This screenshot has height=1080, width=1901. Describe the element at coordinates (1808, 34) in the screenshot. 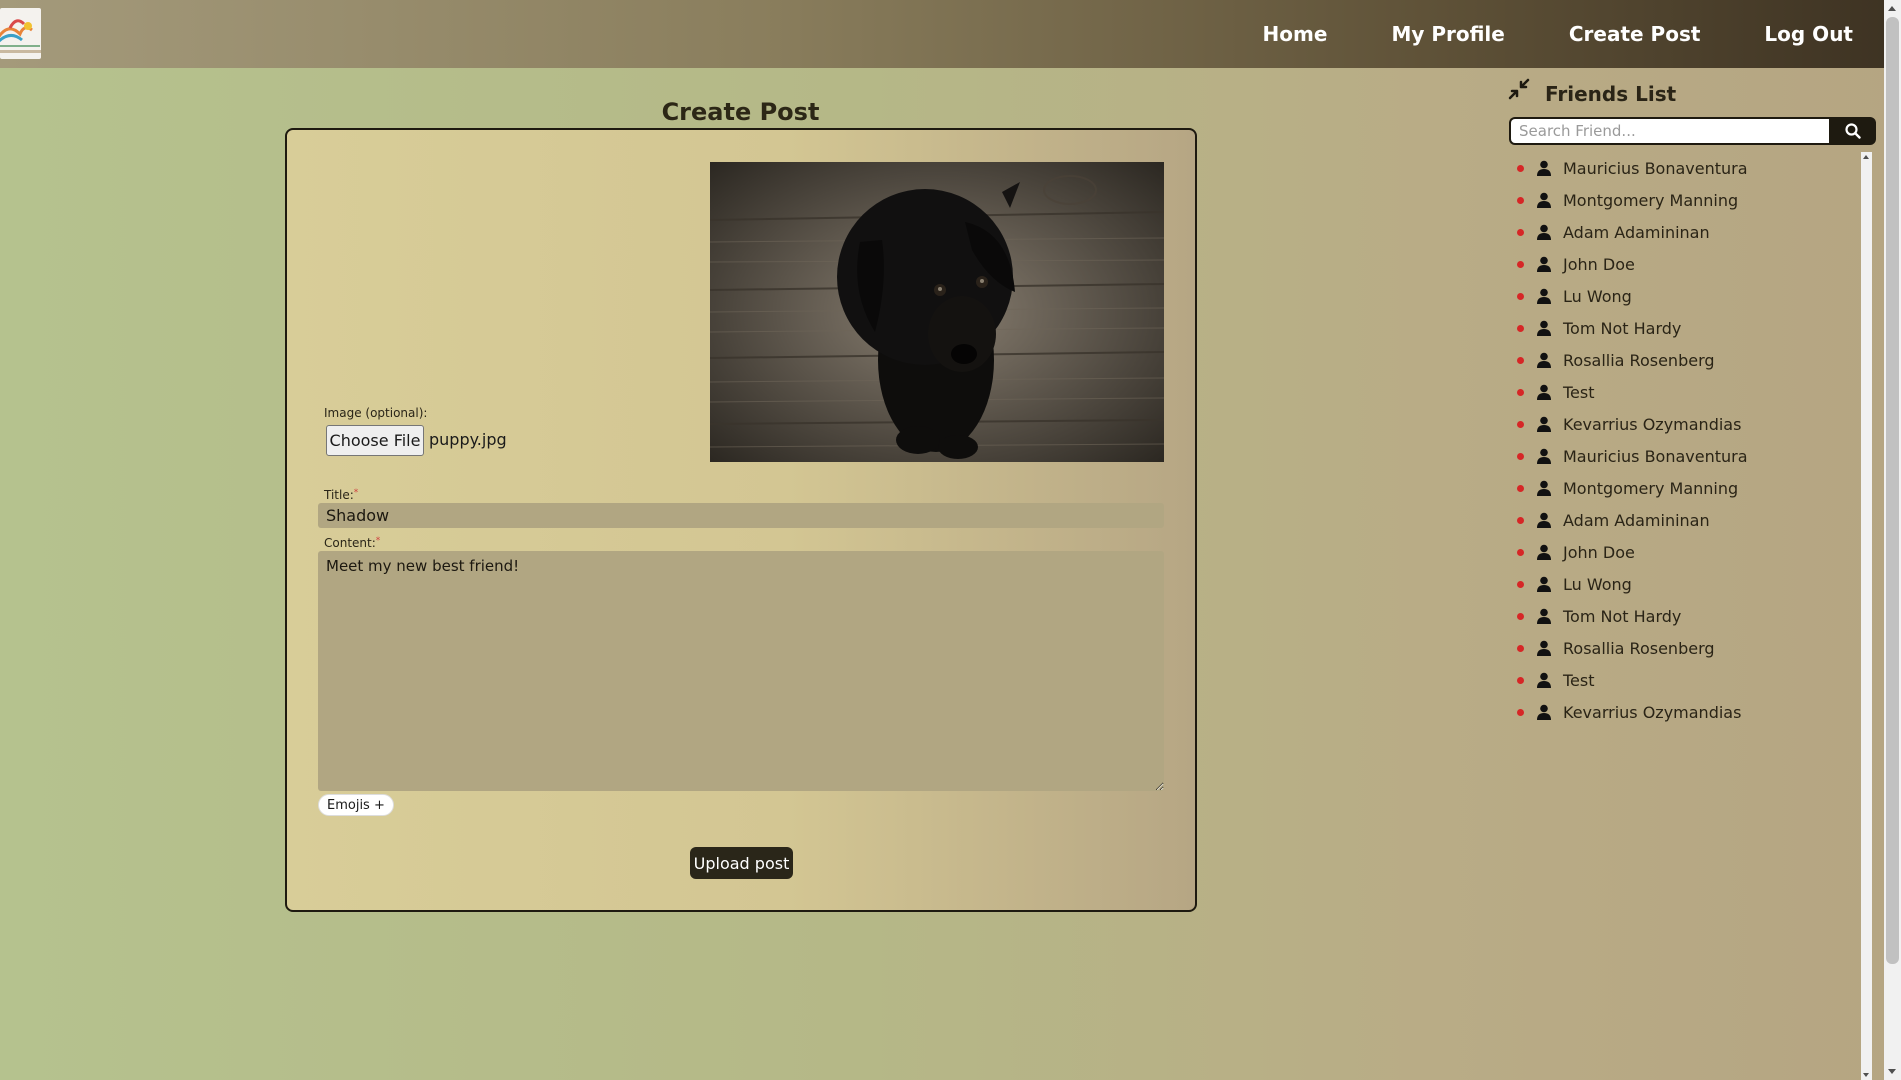

I see `nav-log-out-link: Log Out` at that location.